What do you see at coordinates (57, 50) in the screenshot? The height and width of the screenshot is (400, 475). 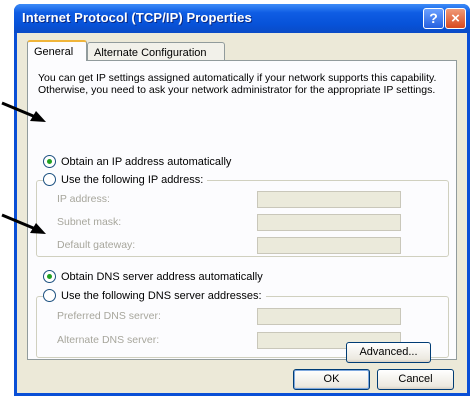 I see `tab-general: General` at bounding box center [57, 50].